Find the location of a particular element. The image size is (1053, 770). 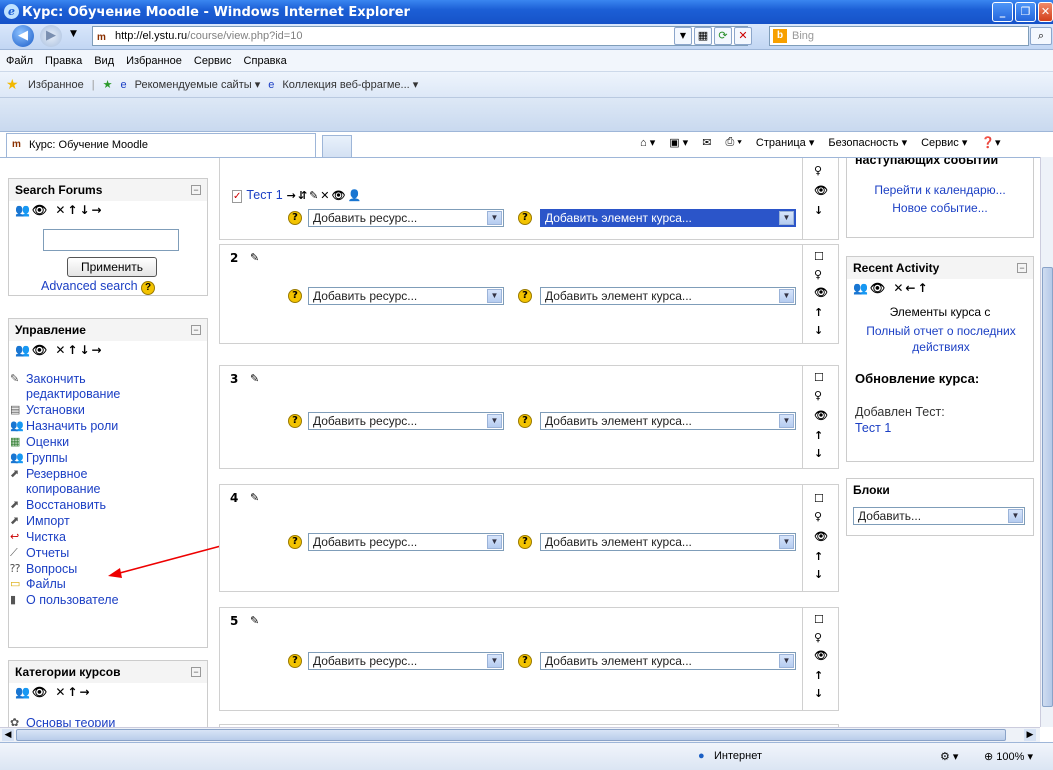

backup-link-cont: копирование is located at coordinates (55, 489).